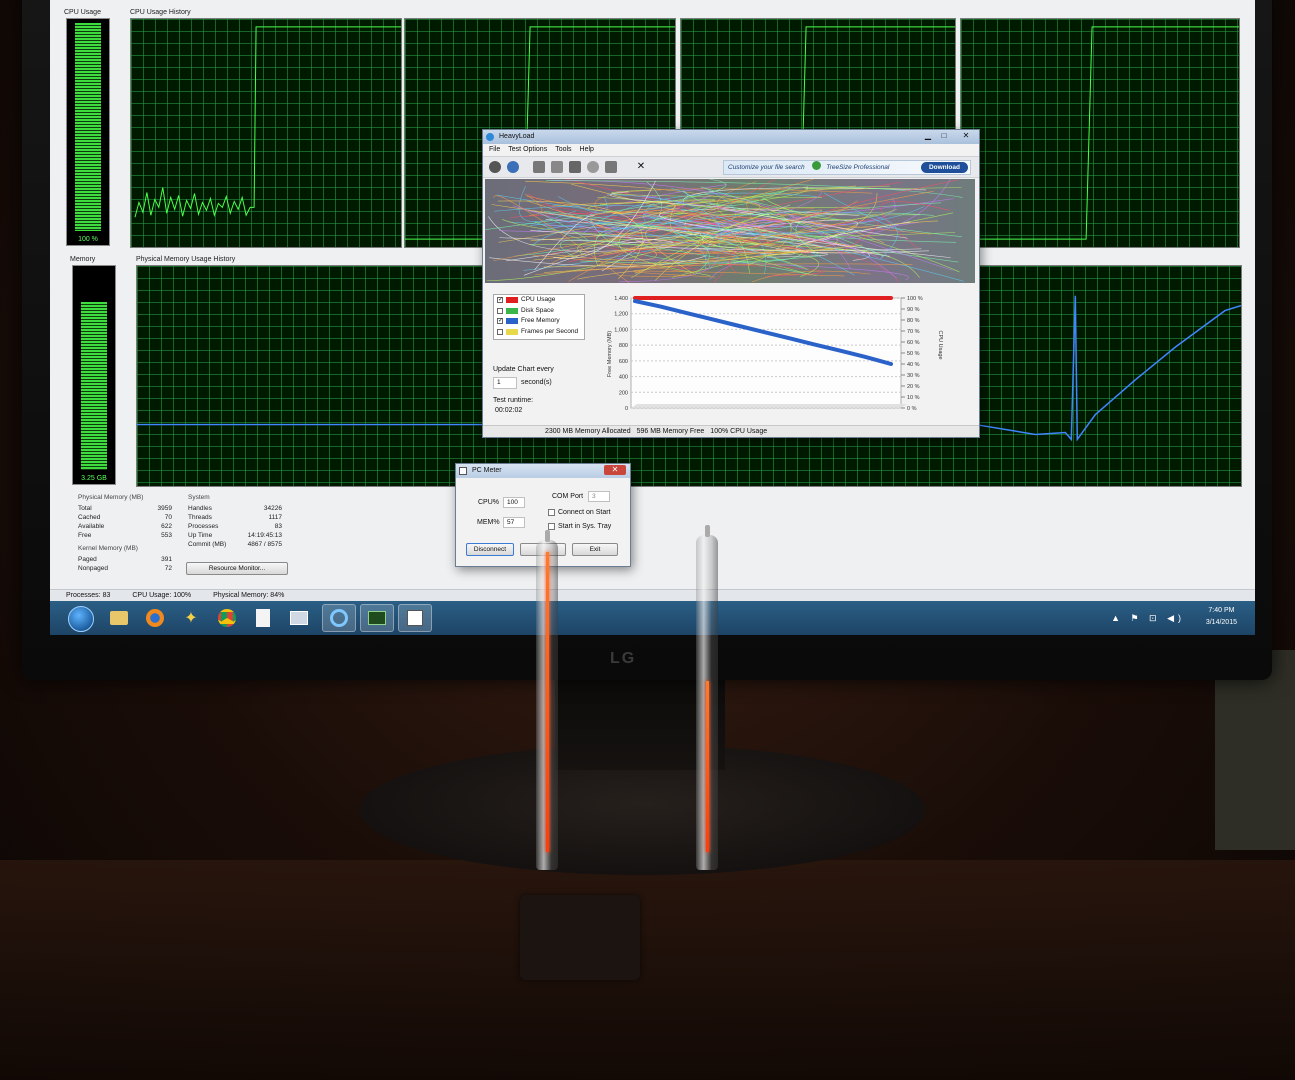  Describe the element at coordinates (1148, 618) in the screenshot. I see `system-tray-icons: ▲ ⚑ ⊡ ◀)` at that location.